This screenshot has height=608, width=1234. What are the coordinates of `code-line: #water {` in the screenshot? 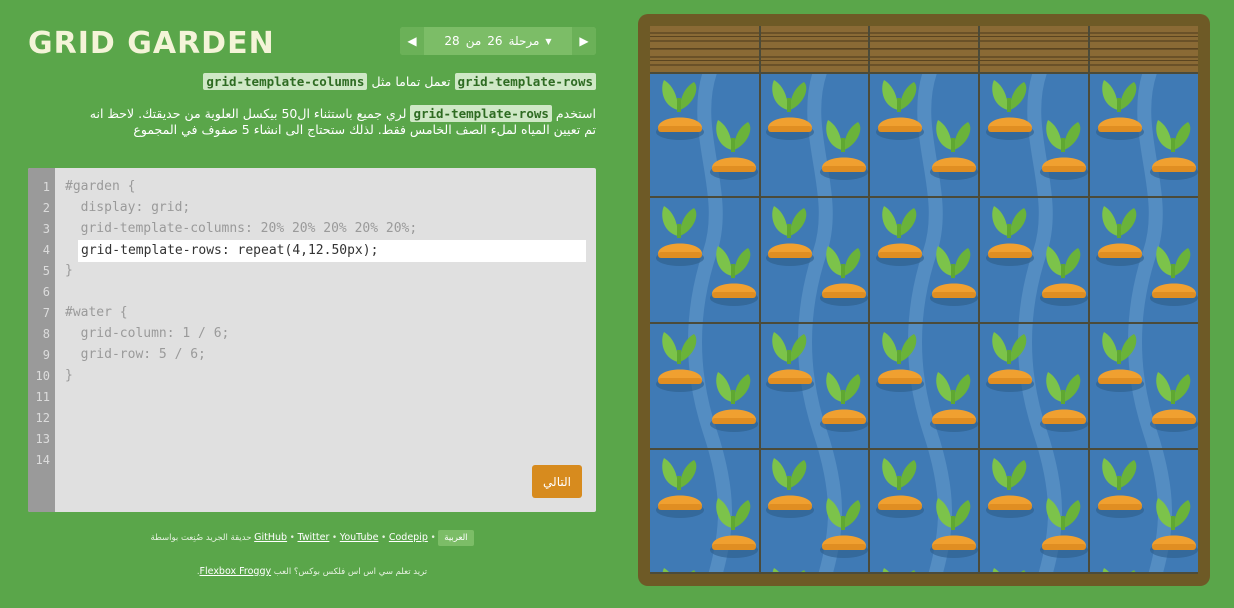 It's located at (96, 312).